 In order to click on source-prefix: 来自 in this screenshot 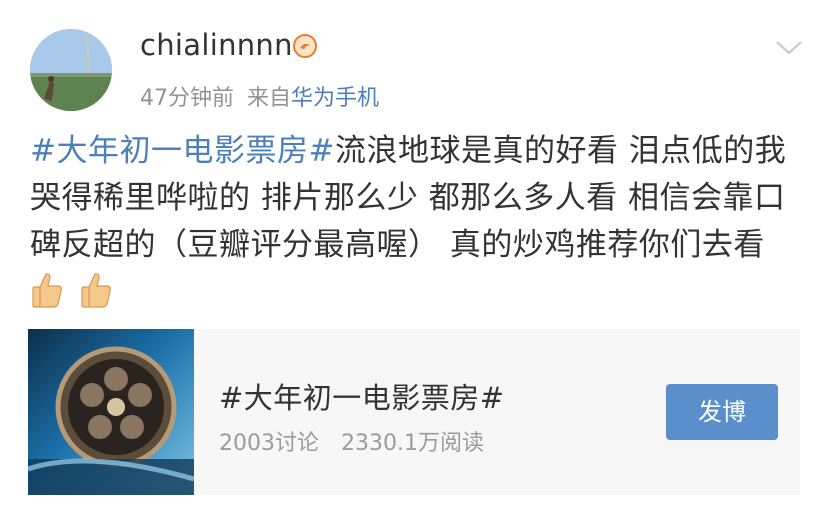, I will do `click(269, 98)`.